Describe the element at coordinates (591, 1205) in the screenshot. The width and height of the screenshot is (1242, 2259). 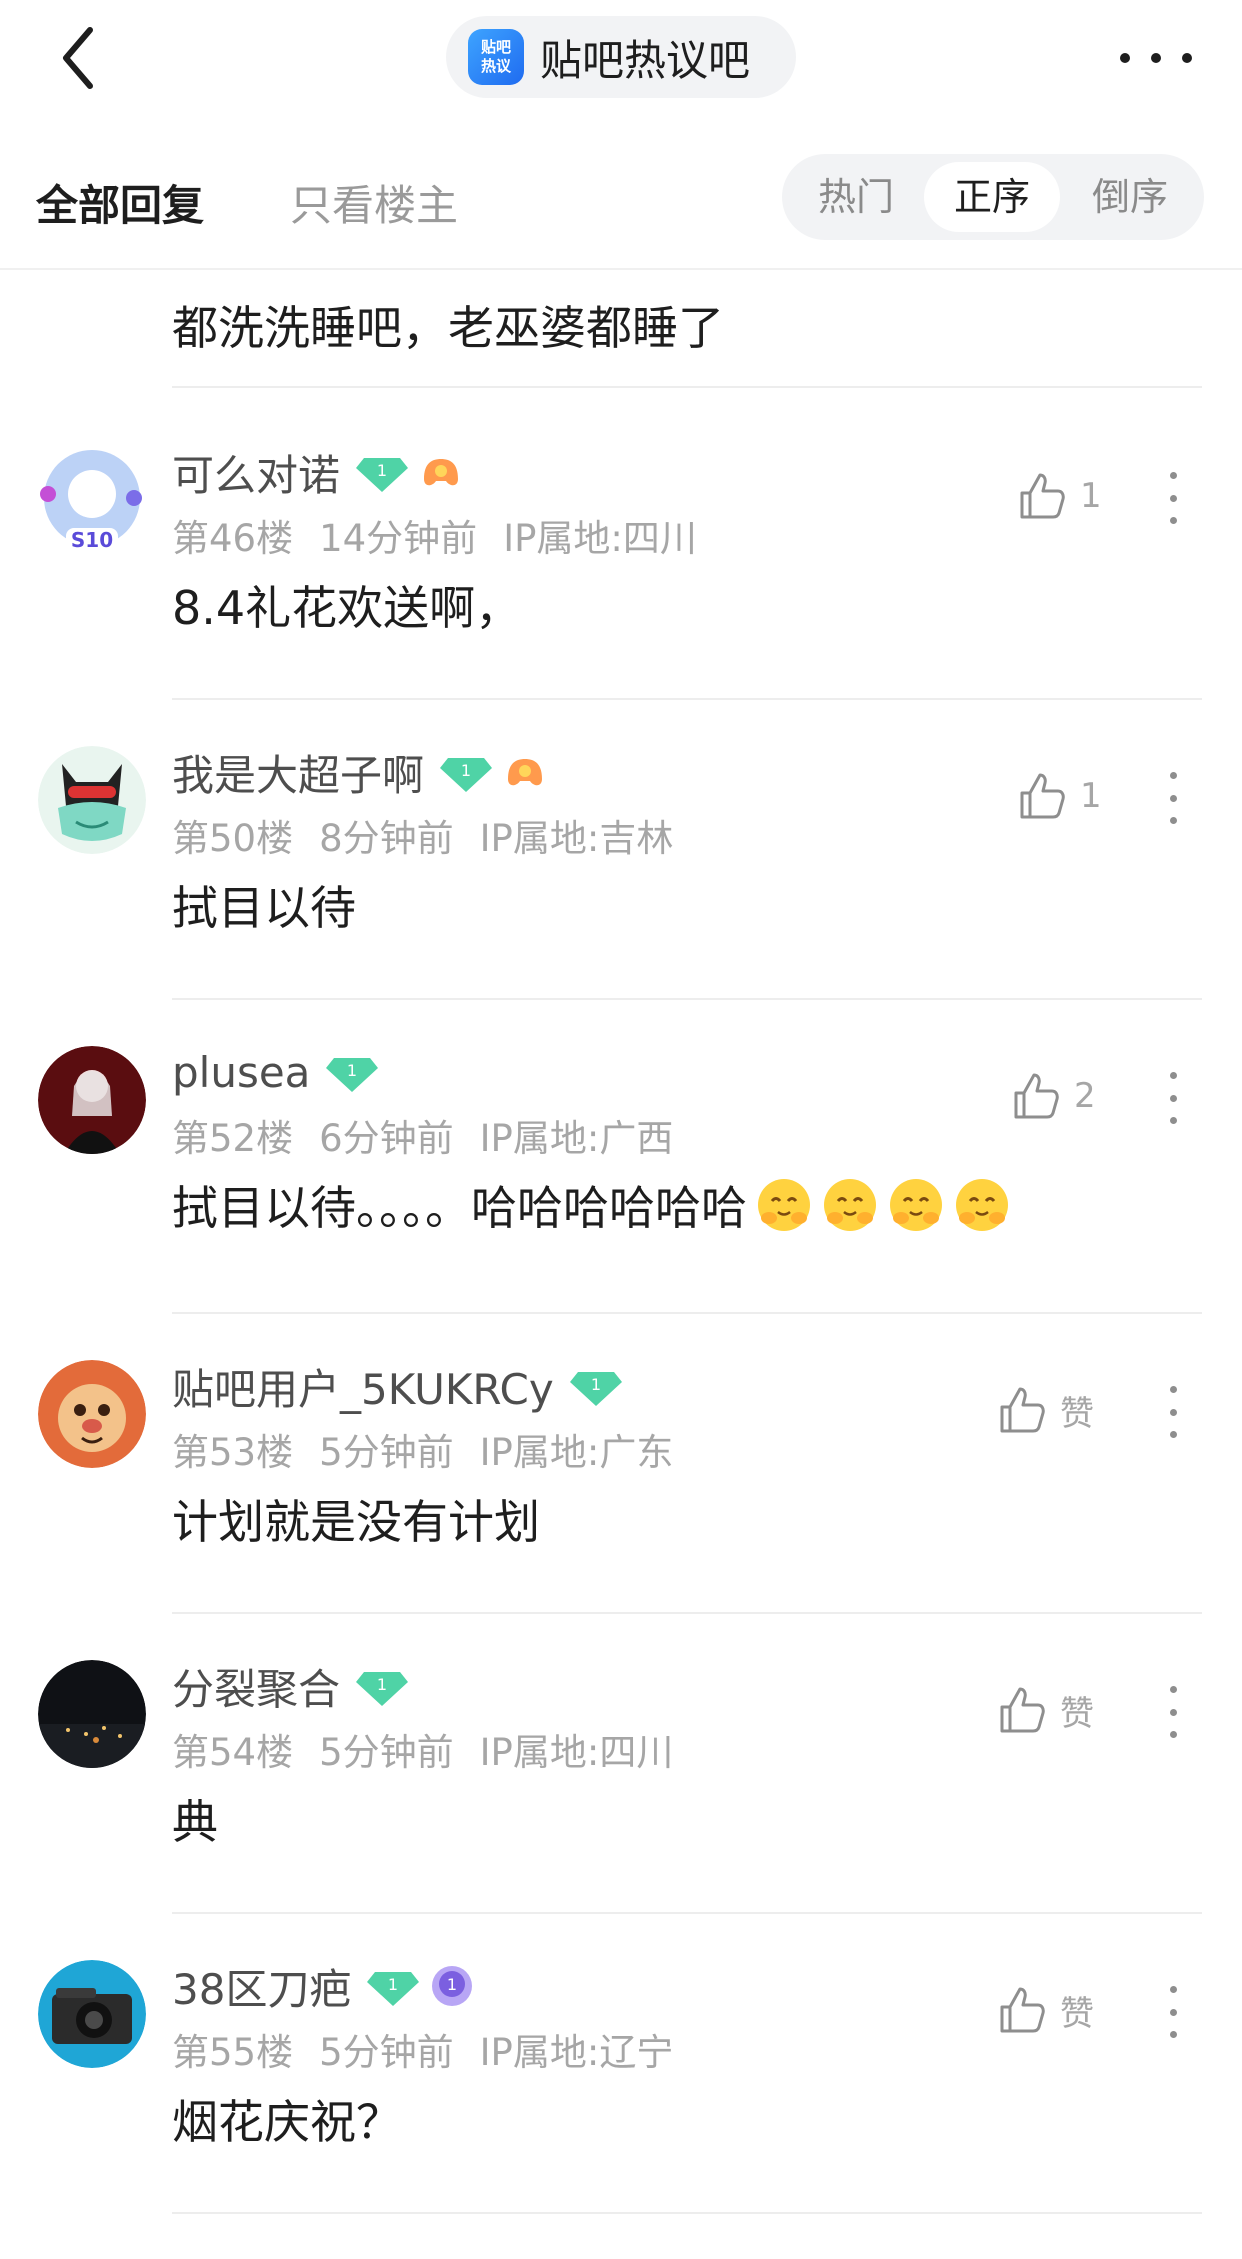
I see `post-content: 拭目以待。。。。哈哈哈哈哈哈` at that location.